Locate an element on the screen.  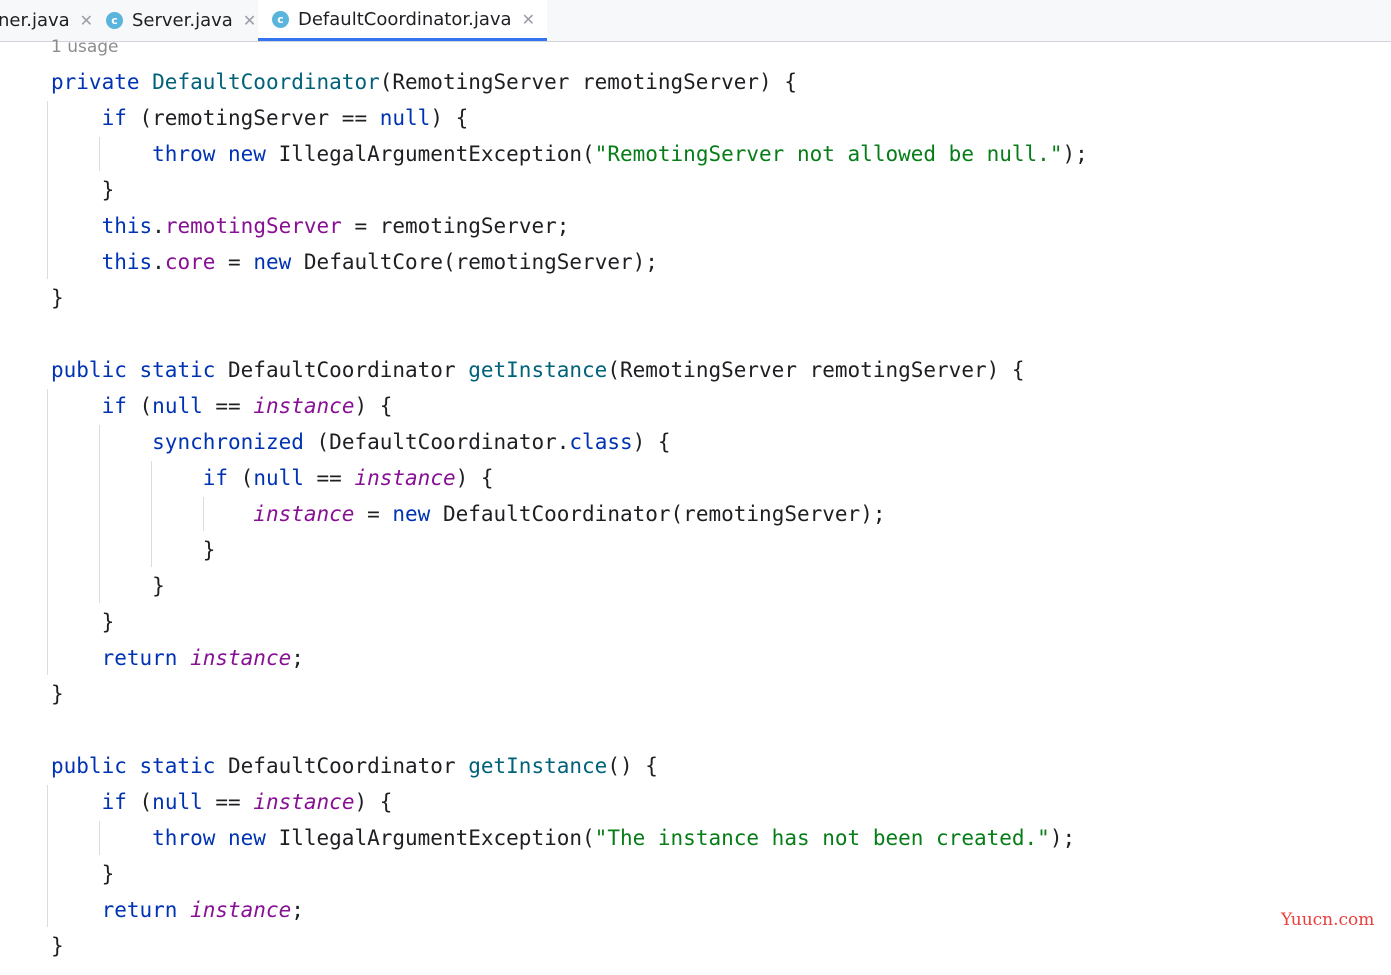
code-token: throw new is located at coordinates (215, 838).